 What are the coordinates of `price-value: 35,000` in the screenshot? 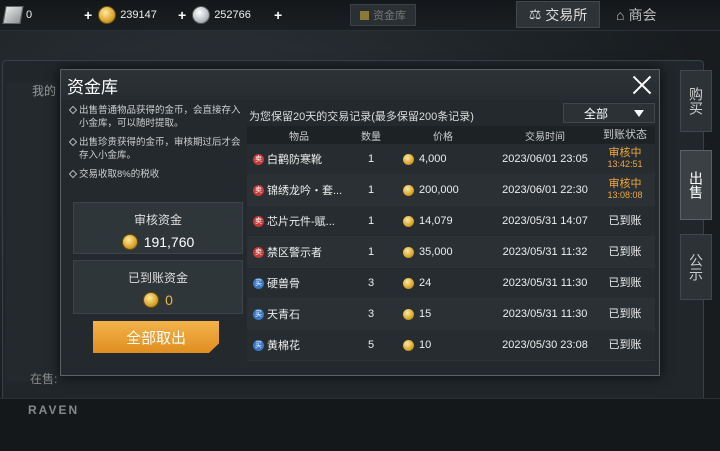 It's located at (436, 252).